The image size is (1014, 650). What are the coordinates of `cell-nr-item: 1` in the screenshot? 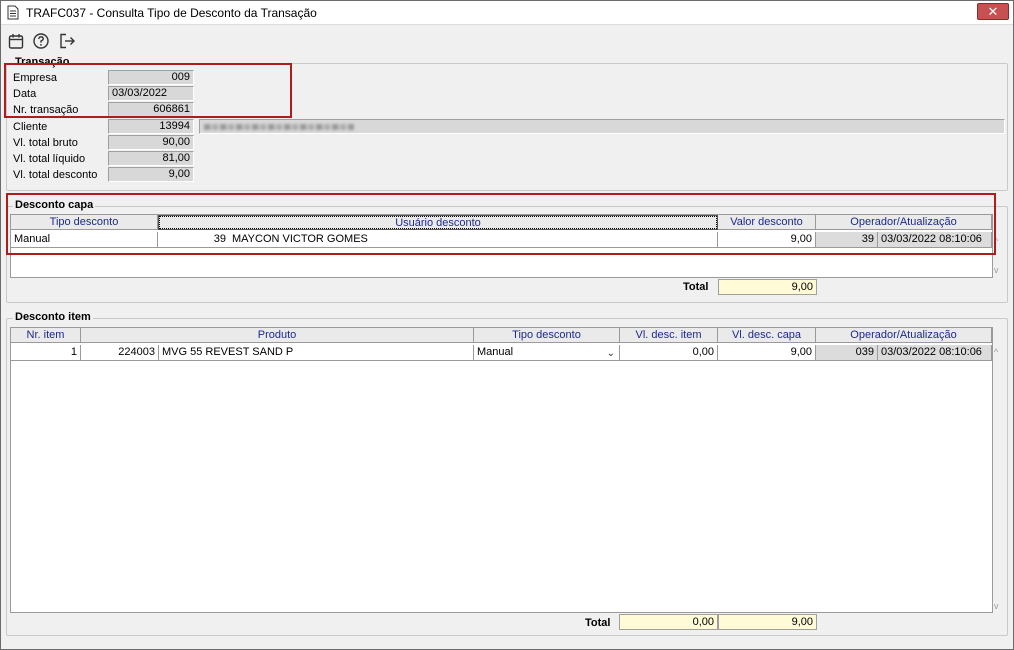 It's located at (46, 353).